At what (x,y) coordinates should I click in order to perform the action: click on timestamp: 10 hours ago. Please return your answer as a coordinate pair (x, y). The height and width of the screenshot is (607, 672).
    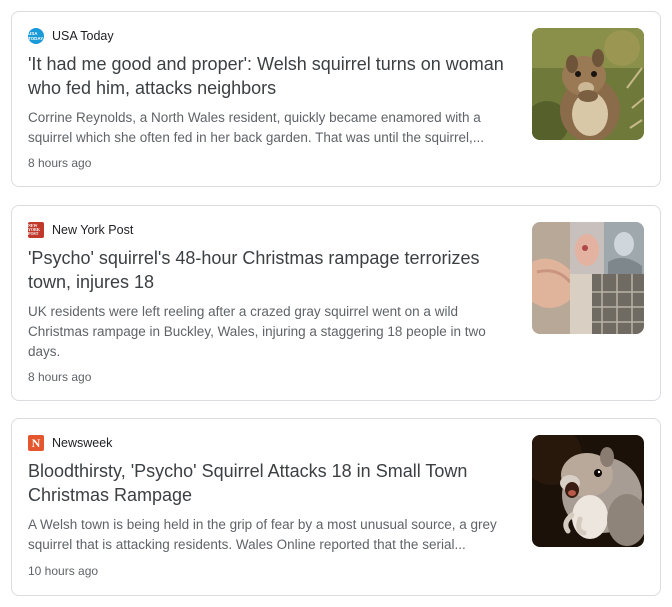
    Looking at the image, I should click on (63, 571).